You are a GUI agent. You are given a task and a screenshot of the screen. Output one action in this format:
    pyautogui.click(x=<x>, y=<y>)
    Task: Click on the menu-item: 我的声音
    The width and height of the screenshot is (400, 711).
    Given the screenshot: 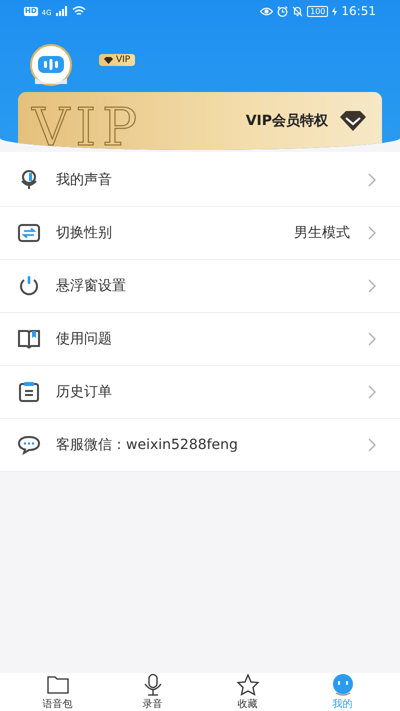 What is the action you would take?
    pyautogui.click(x=200, y=180)
    